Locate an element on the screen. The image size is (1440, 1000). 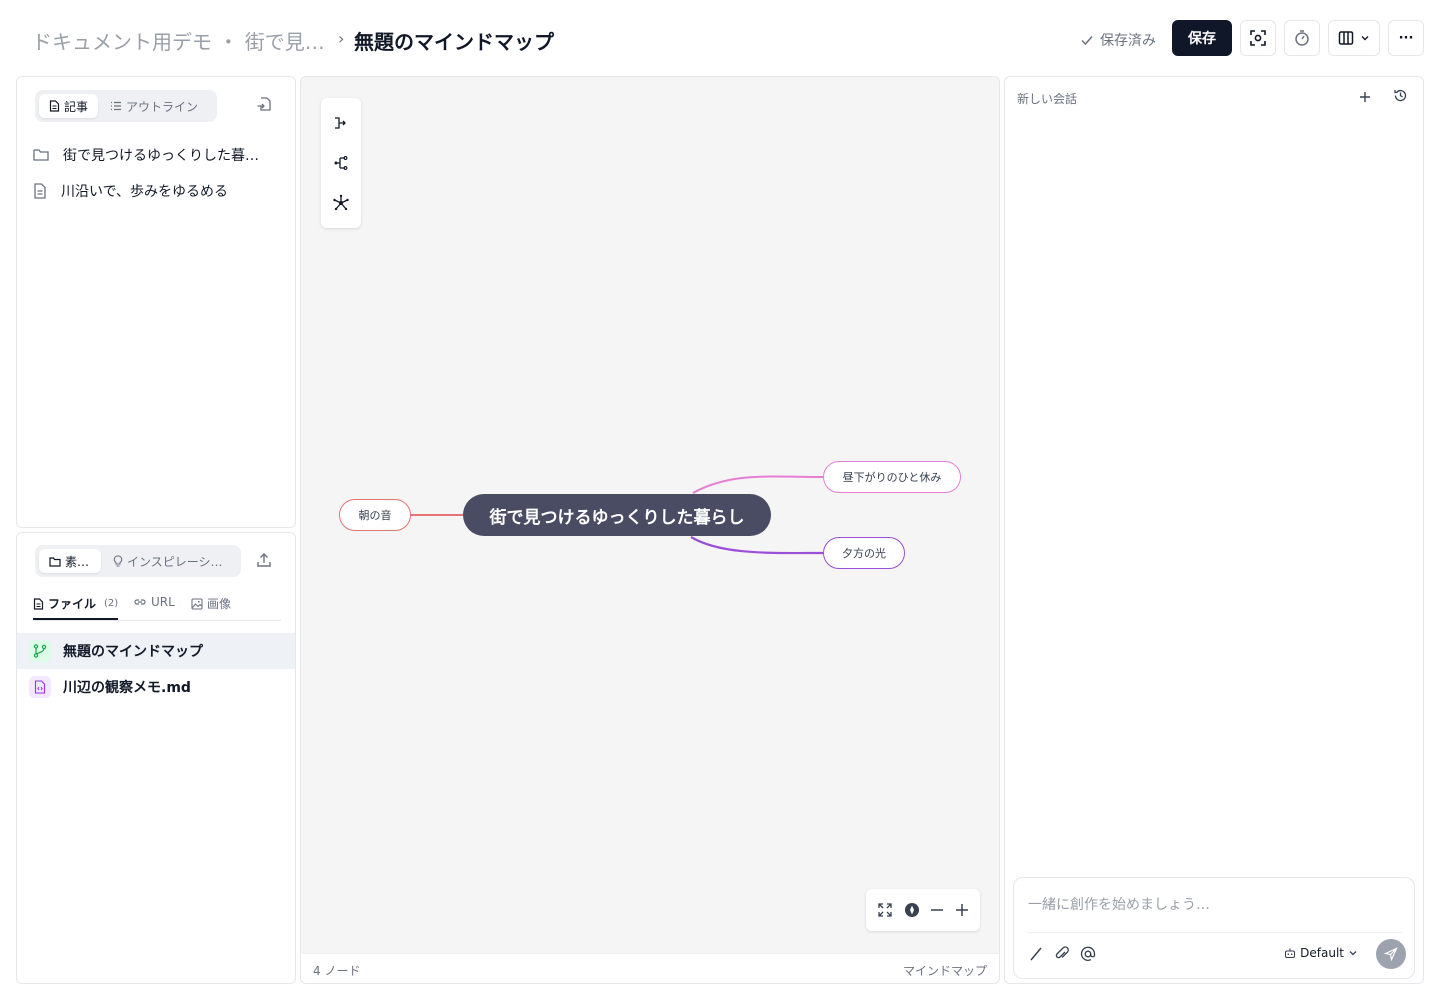
model-label: Default is located at coordinates (1322, 953).